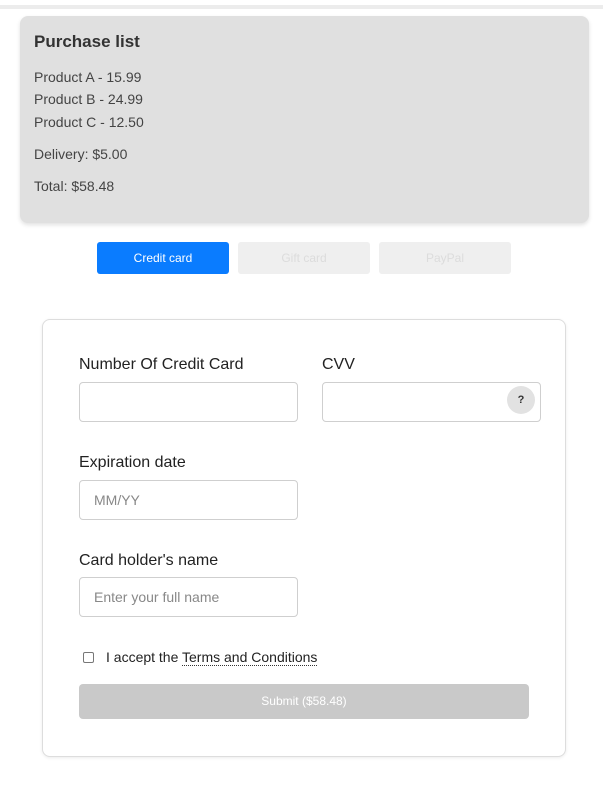 This screenshot has height=790, width=603. I want to click on summary-title: Purchase list, so click(87, 41).